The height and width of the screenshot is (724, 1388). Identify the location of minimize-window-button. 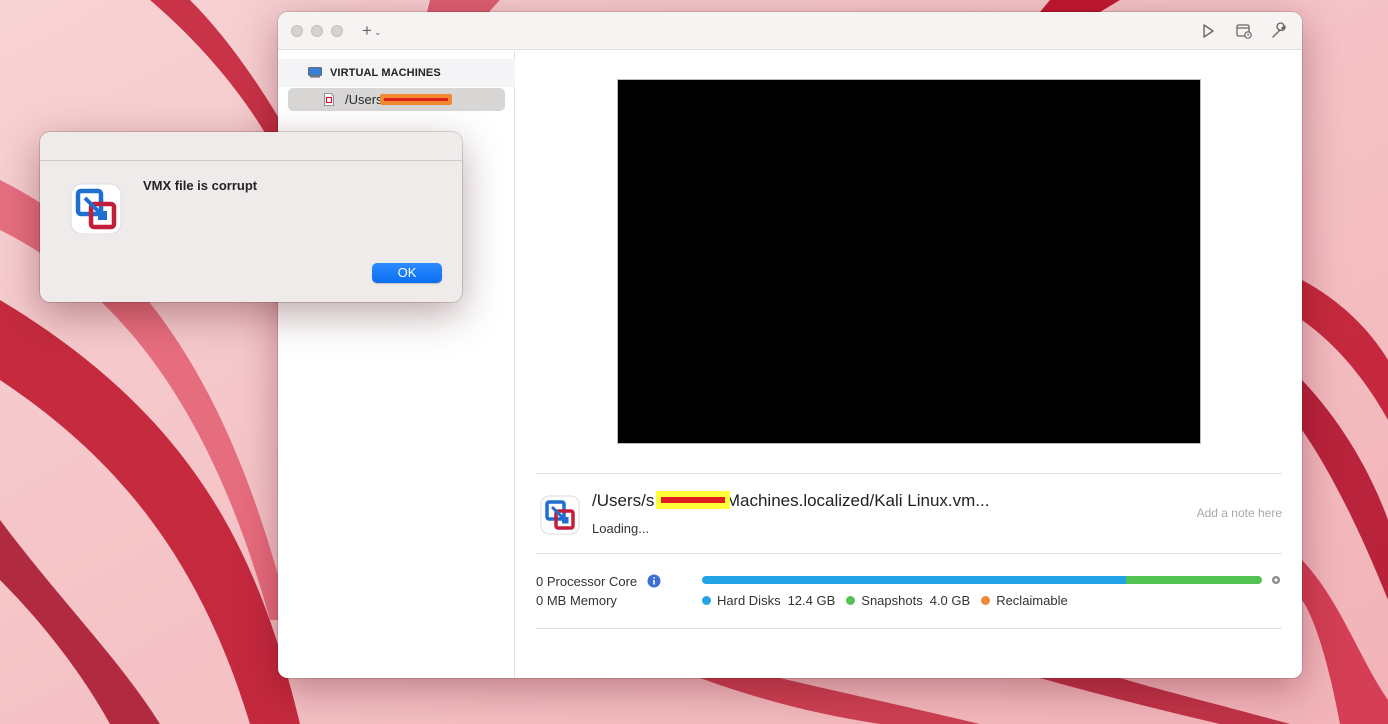
(317, 31).